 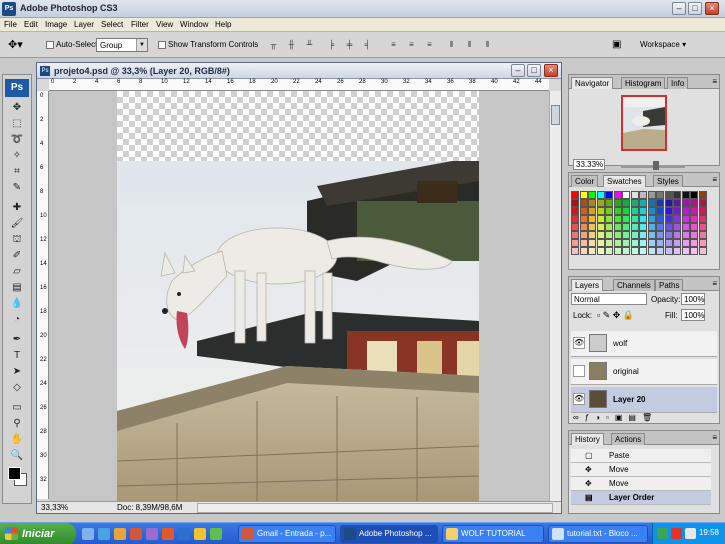 I want to click on blend-mode-dropdown: Normal, so click(x=609, y=299).